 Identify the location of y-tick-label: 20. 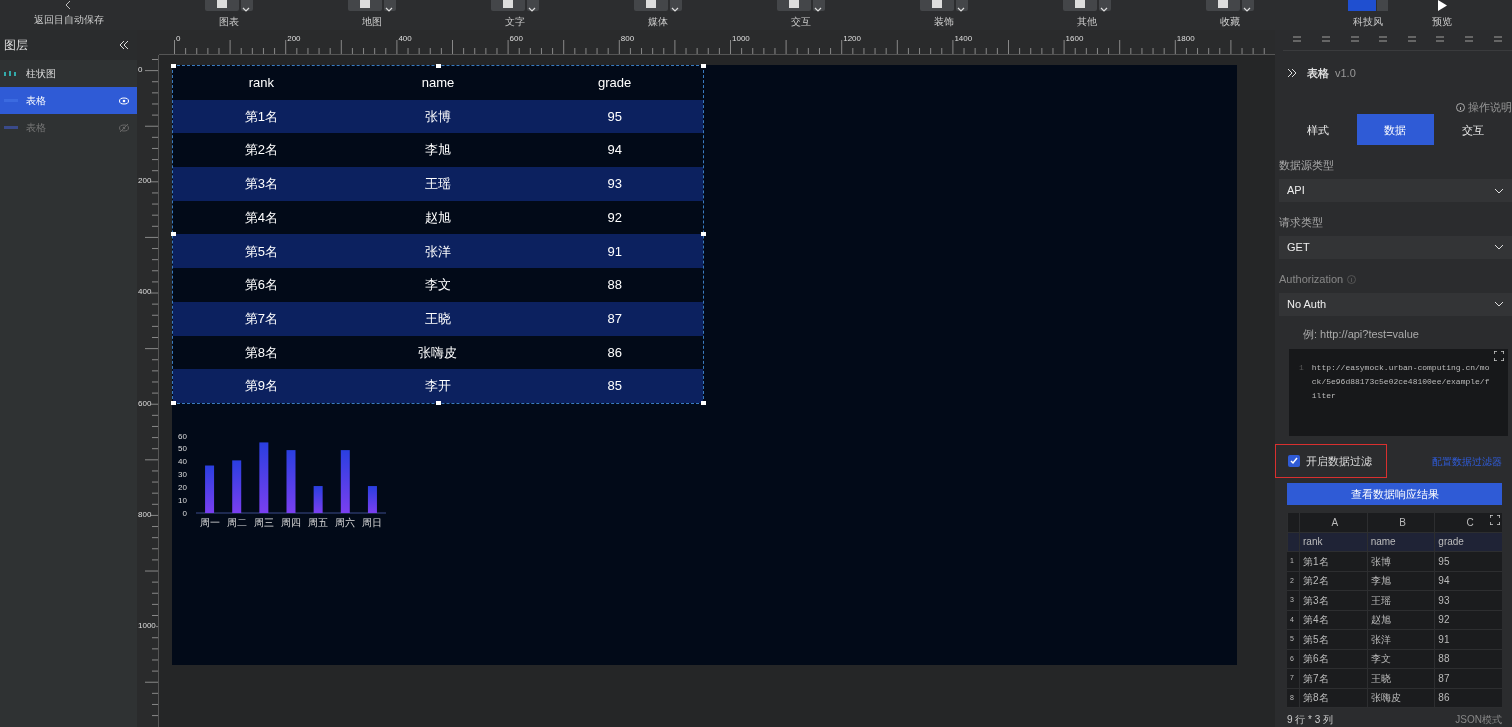
(182, 487).